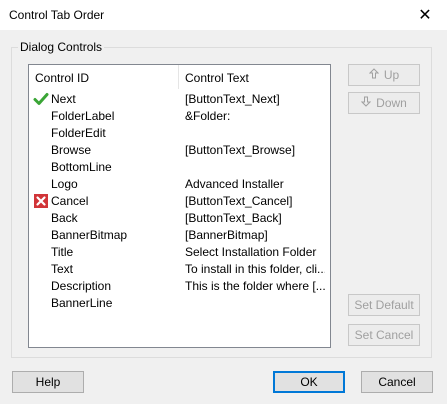  Describe the element at coordinates (83, 116) in the screenshot. I see `control-id-cell: FolderLabel` at that location.